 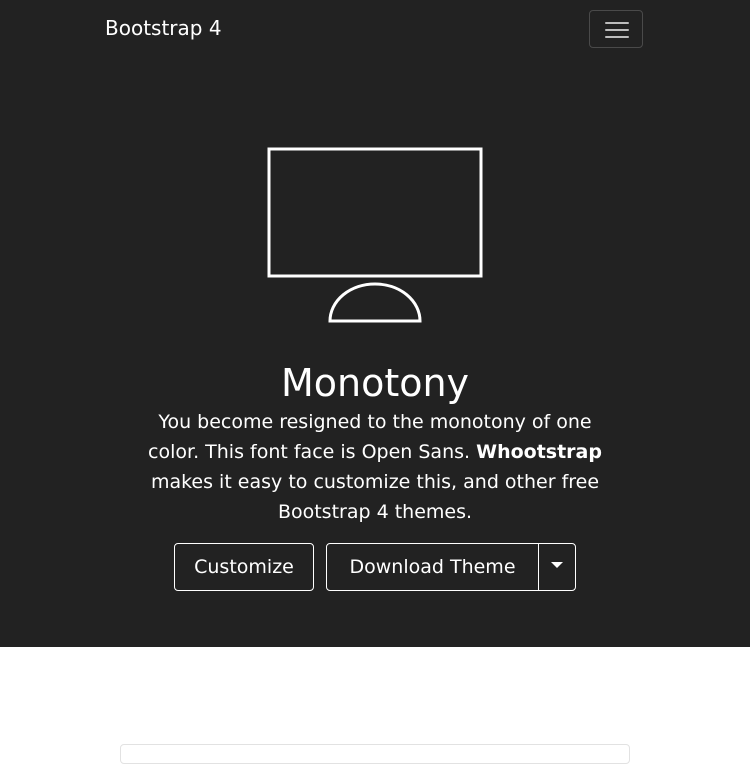 I want to click on download-button-group: Download Theme, so click(x=451, y=567).